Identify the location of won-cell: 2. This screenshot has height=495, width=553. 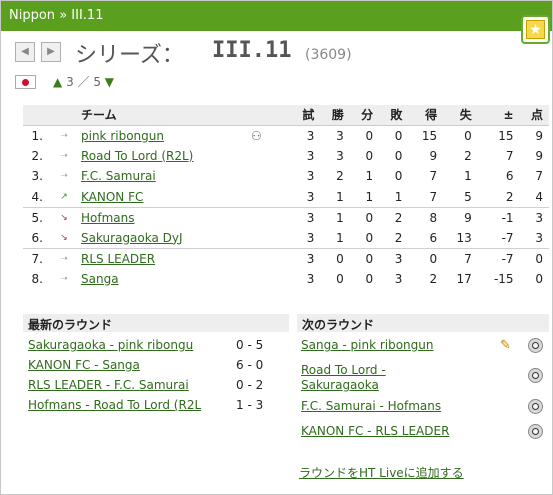
(340, 176).